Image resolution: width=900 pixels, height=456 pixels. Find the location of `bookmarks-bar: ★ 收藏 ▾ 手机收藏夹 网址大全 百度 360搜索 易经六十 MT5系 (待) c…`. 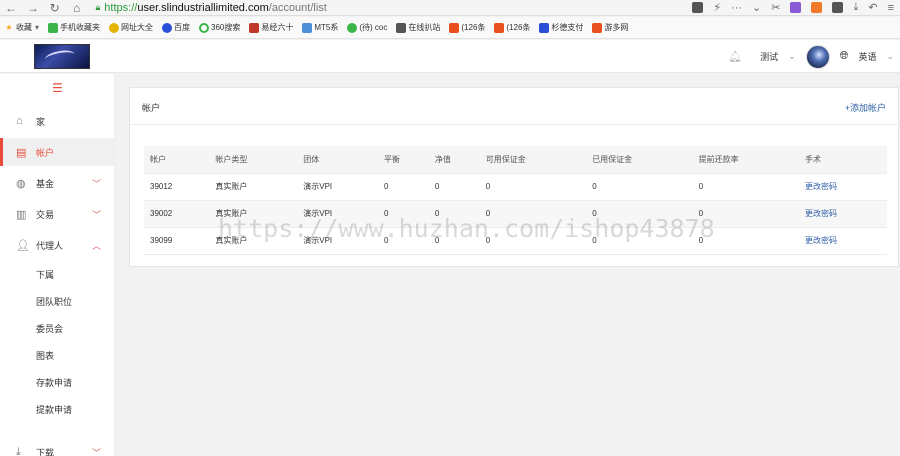

bookmarks-bar: ★ 收藏 ▾ 手机收藏夹 网址大全 百度 360搜索 易经六十 MT5系 (待) c… is located at coordinates (450, 28).